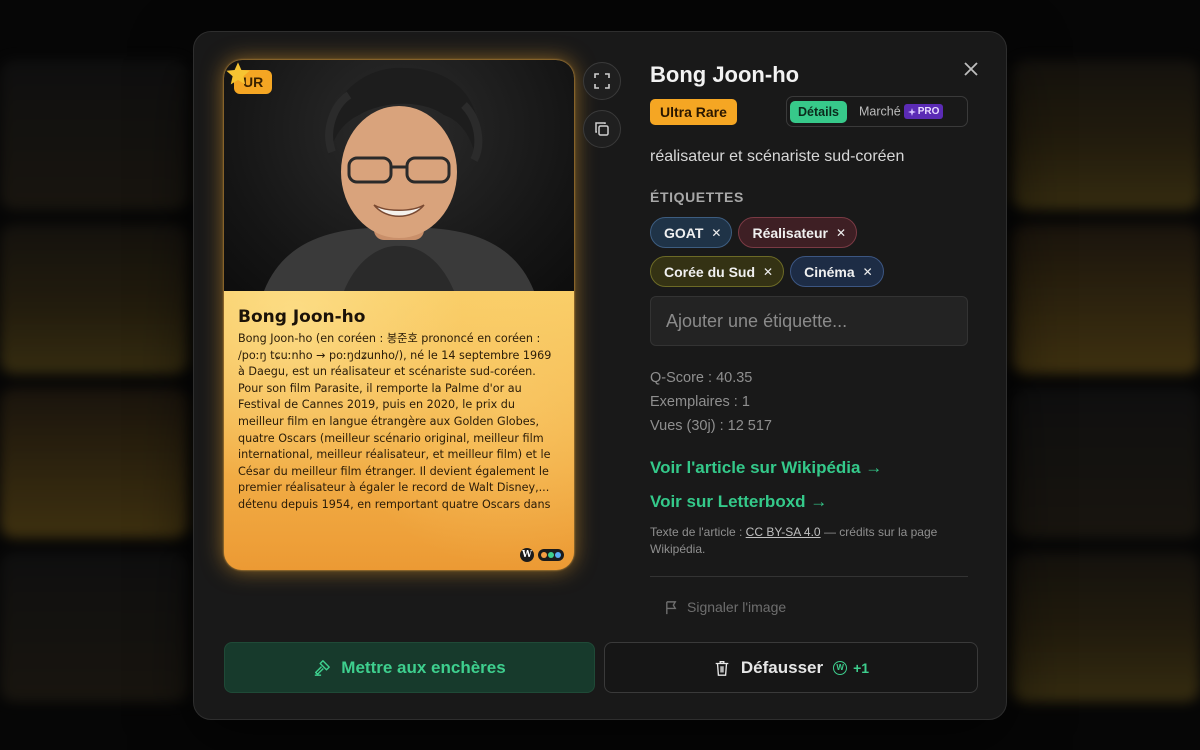 The image size is (1200, 750). I want to click on trash-icon, so click(722, 668).